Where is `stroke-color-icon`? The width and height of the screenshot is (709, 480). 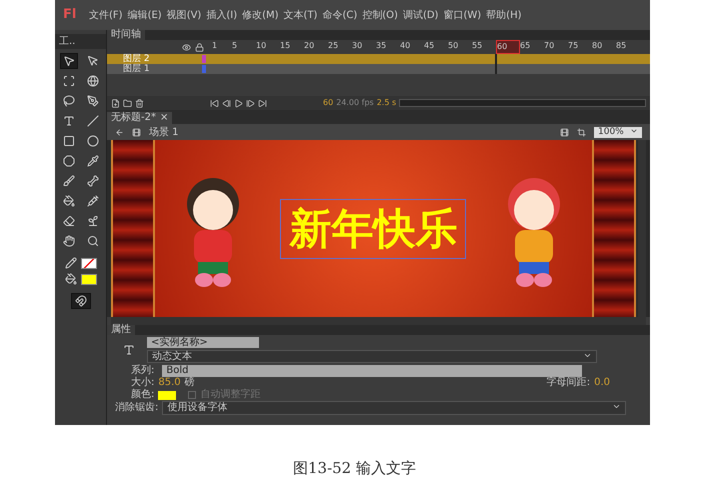 stroke-color-icon is located at coordinates (70, 263).